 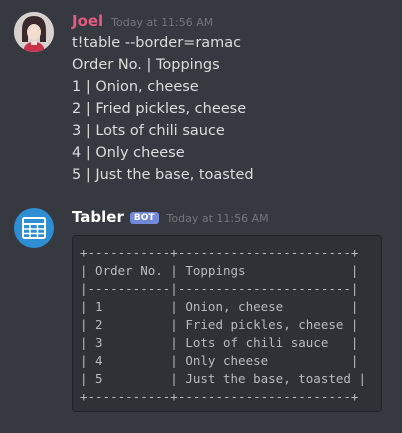 What do you see at coordinates (146, 65) in the screenshot?
I see `message-line: Order No. | Toppings` at bounding box center [146, 65].